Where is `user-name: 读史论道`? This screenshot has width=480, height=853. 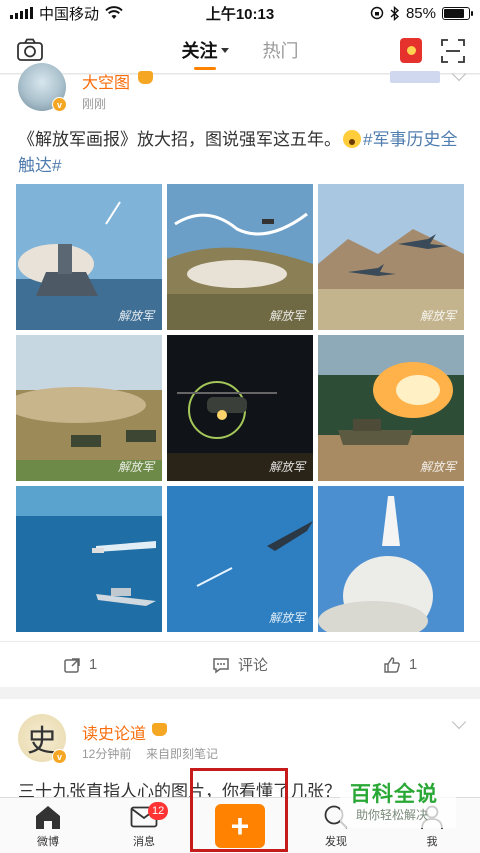
user-name: 读史论道 is located at coordinates (114, 732).